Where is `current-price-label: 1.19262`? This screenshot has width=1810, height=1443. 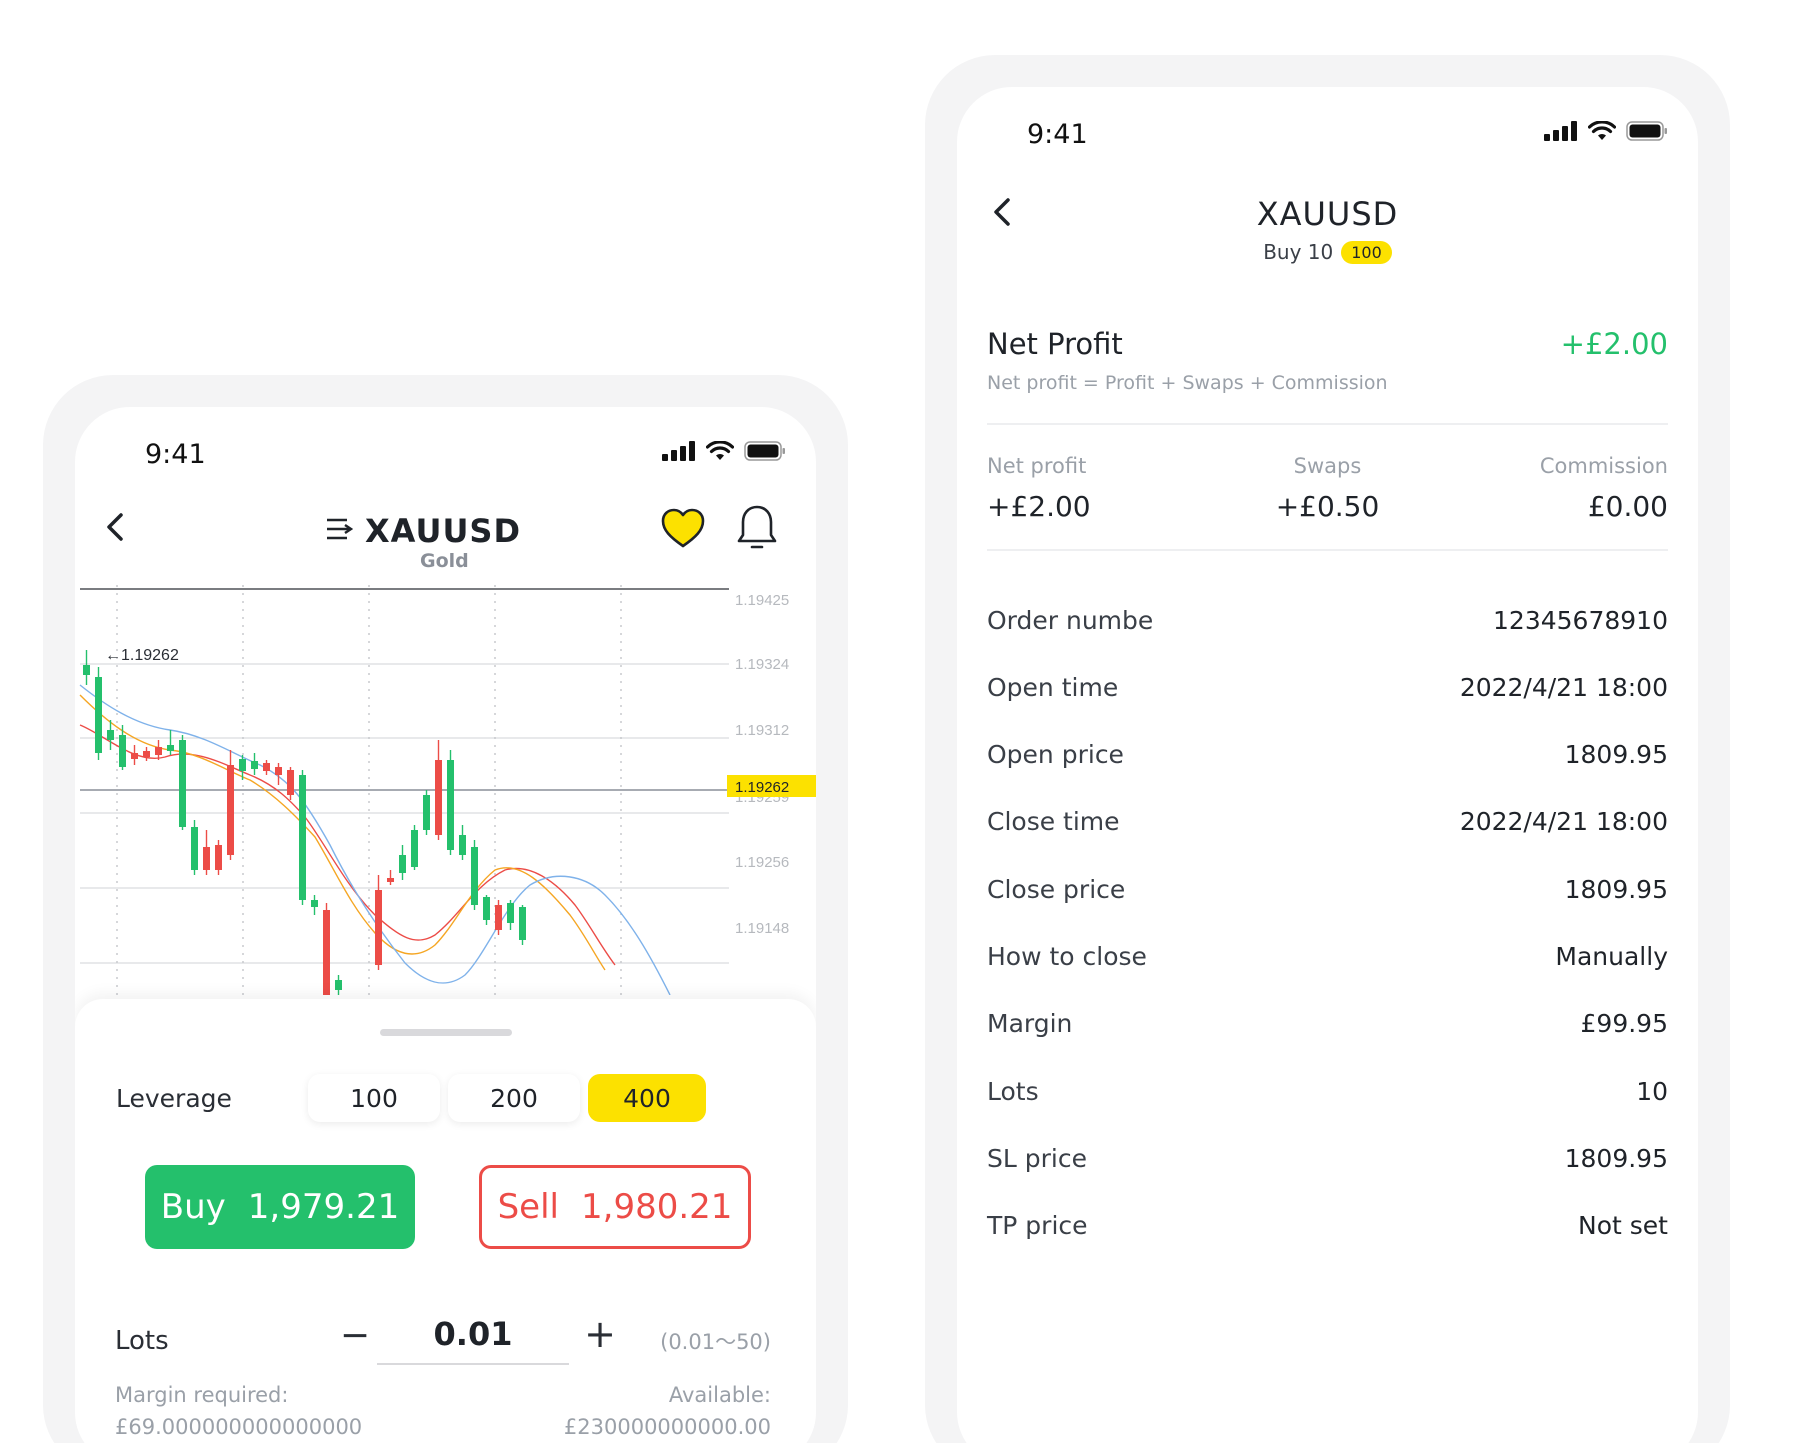
current-price-label: 1.19262 is located at coordinates (762, 787).